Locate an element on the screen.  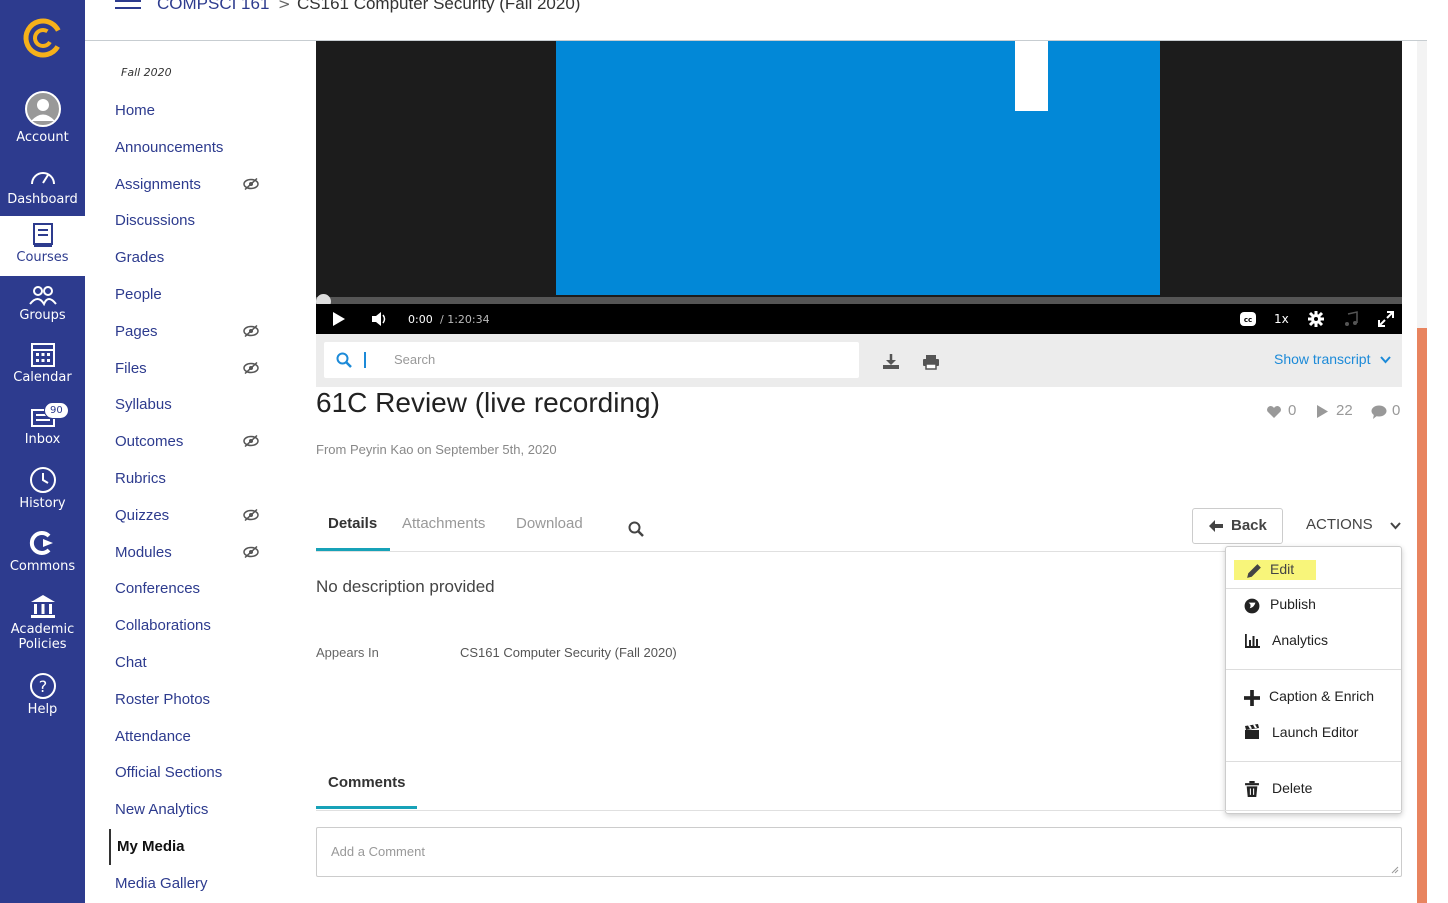
comments-tab: Comments is located at coordinates (367, 782).